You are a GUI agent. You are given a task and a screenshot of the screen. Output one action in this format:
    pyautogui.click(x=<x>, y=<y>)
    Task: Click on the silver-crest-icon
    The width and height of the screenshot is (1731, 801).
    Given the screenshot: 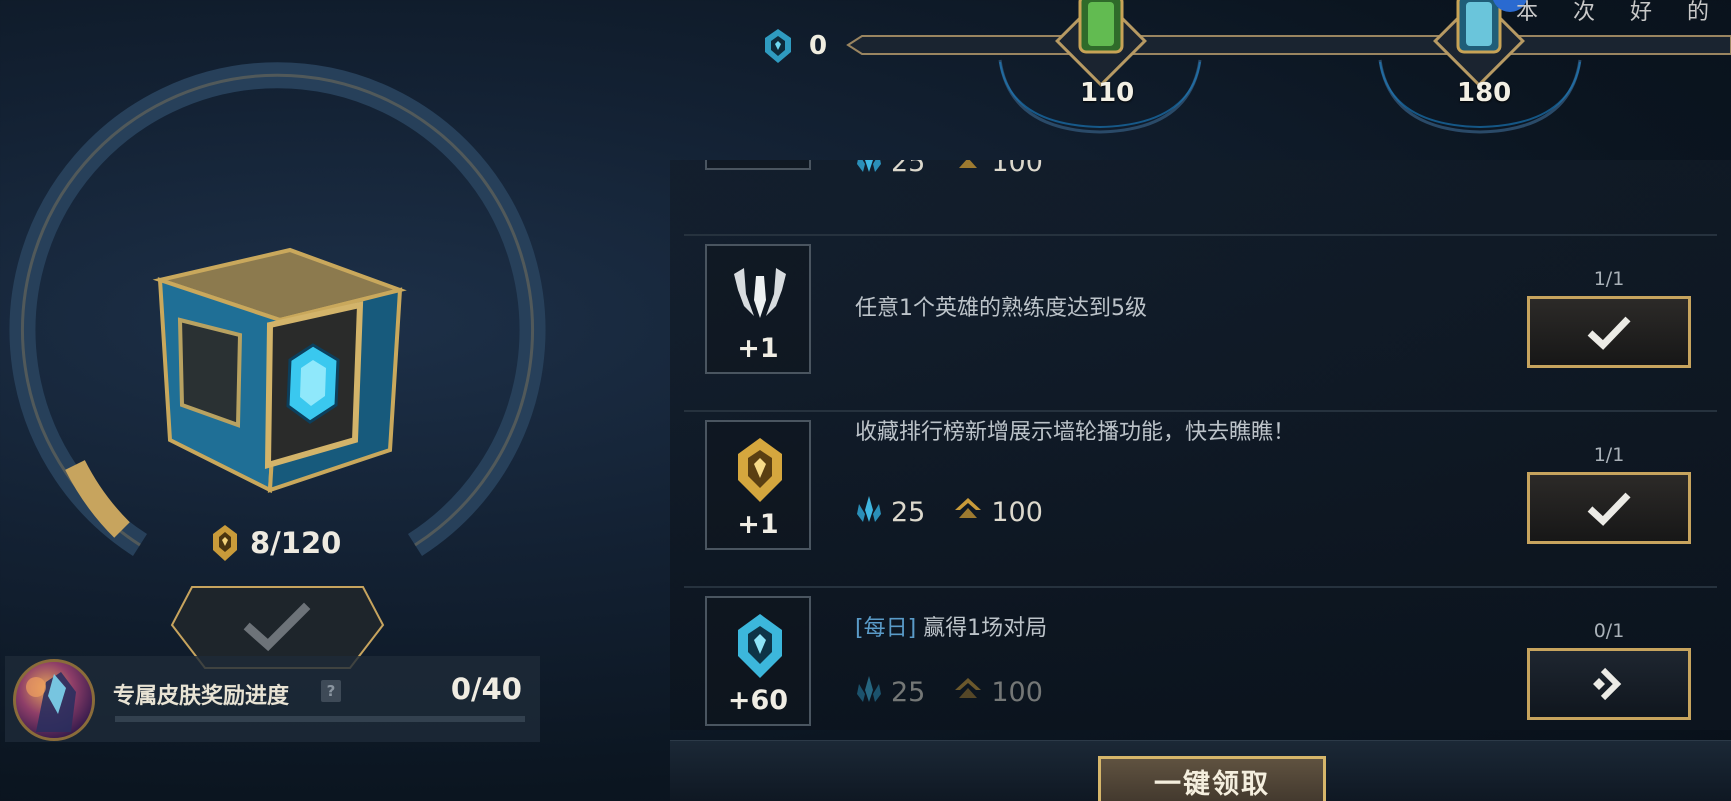 What is the action you would take?
    pyautogui.click(x=760, y=293)
    